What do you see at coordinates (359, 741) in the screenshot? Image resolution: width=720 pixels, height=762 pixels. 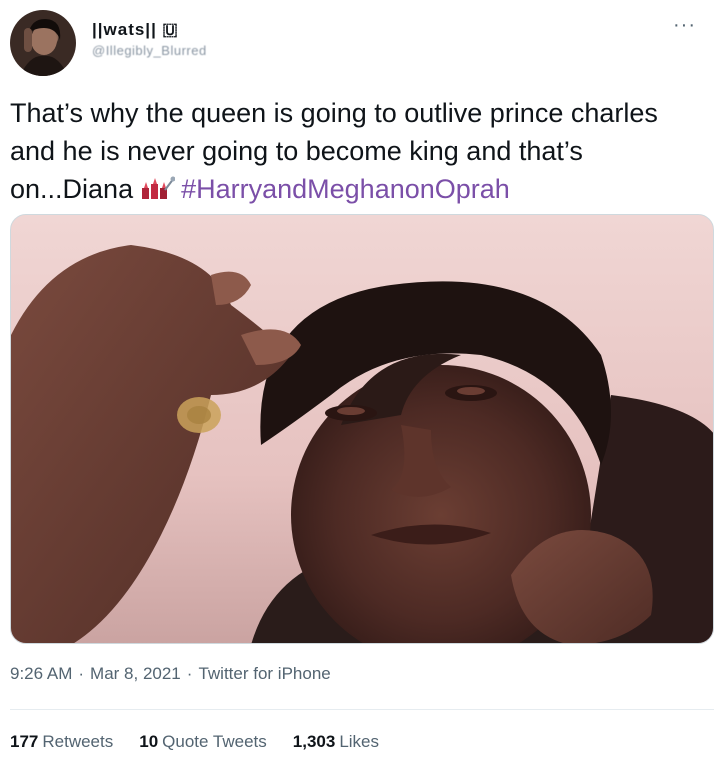 I see `likes-label: Likes` at bounding box center [359, 741].